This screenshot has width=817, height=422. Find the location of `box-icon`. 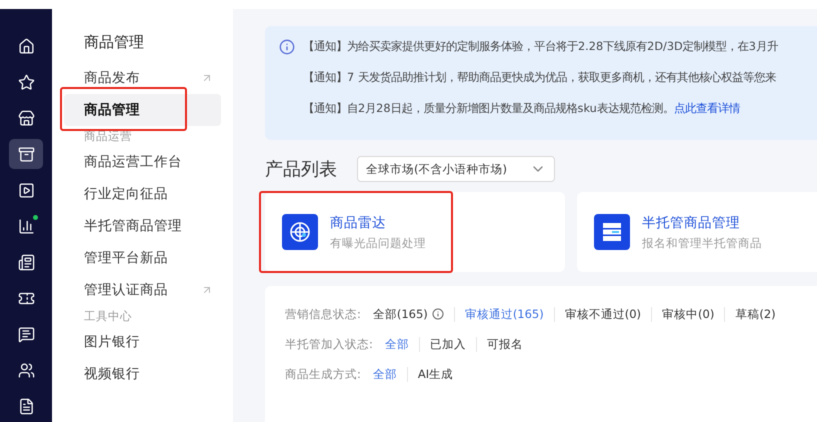

box-icon is located at coordinates (26, 154).